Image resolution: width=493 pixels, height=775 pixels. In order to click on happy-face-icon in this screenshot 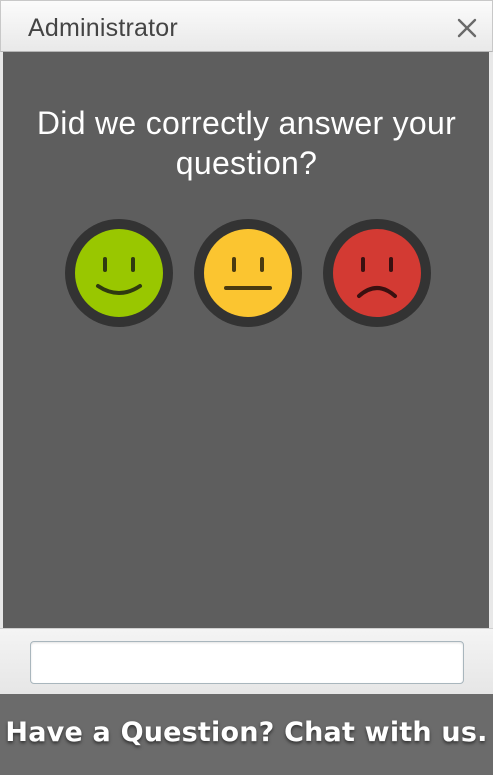, I will do `click(119, 273)`.